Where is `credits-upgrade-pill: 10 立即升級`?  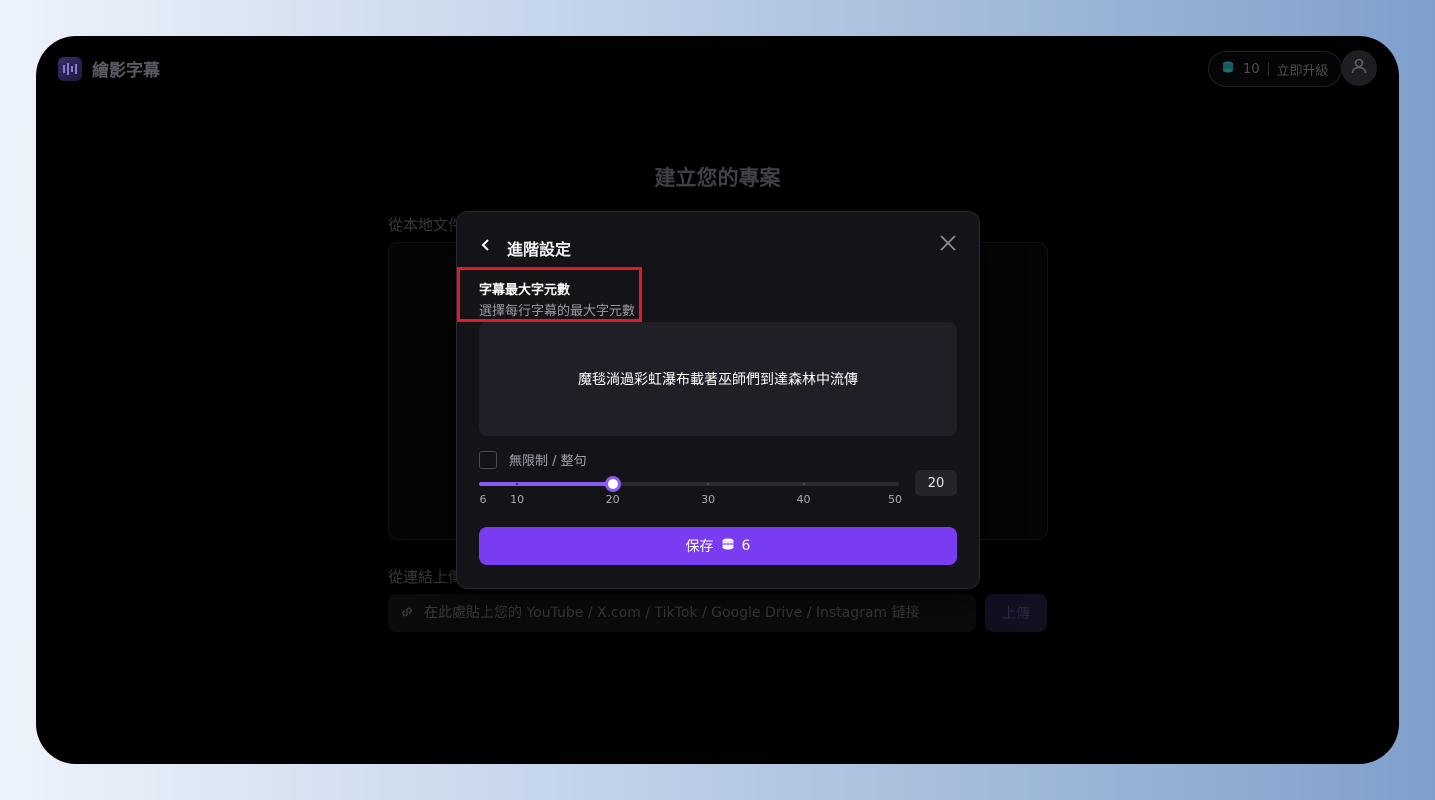 credits-upgrade-pill: 10 立即升級 is located at coordinates (1275, 69).